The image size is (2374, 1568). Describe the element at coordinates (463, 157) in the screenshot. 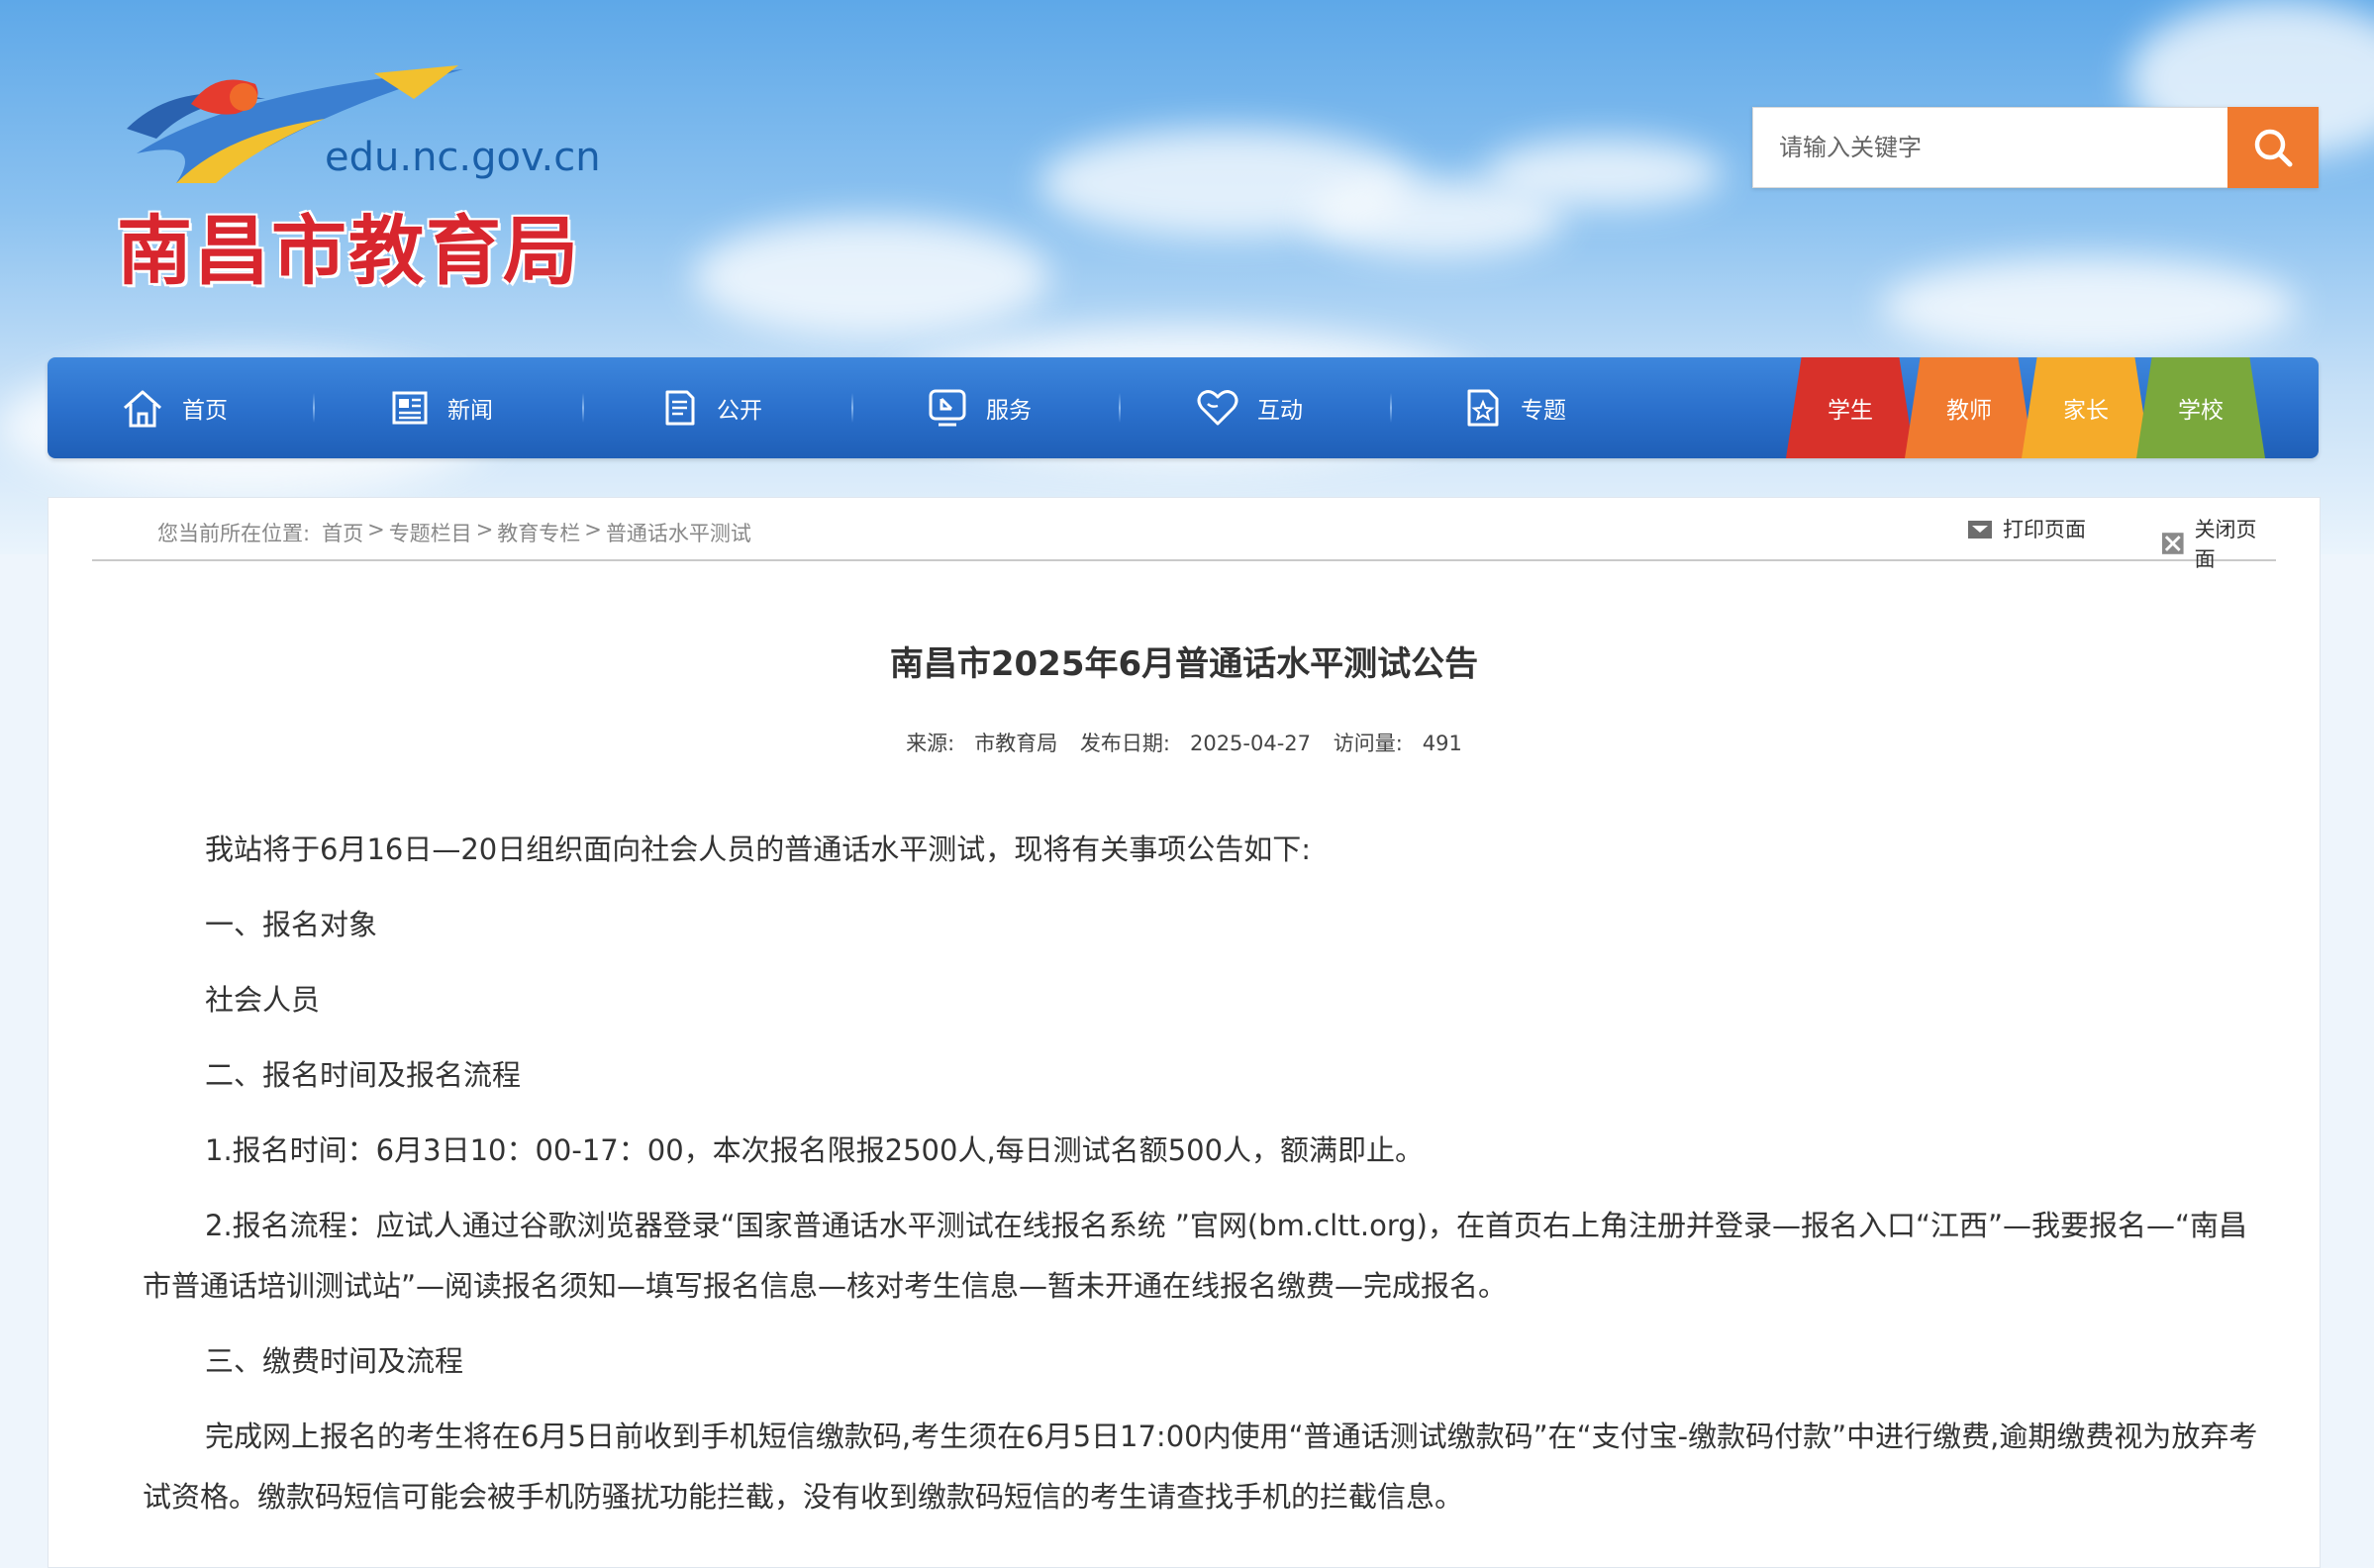

I see `logo-domain: edu.nc.gov.cn` at that location.